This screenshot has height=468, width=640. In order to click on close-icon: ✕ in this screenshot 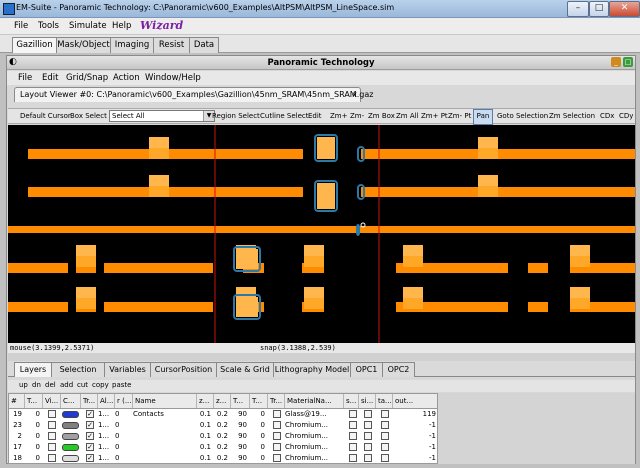, I will do `click(624, 9)`.